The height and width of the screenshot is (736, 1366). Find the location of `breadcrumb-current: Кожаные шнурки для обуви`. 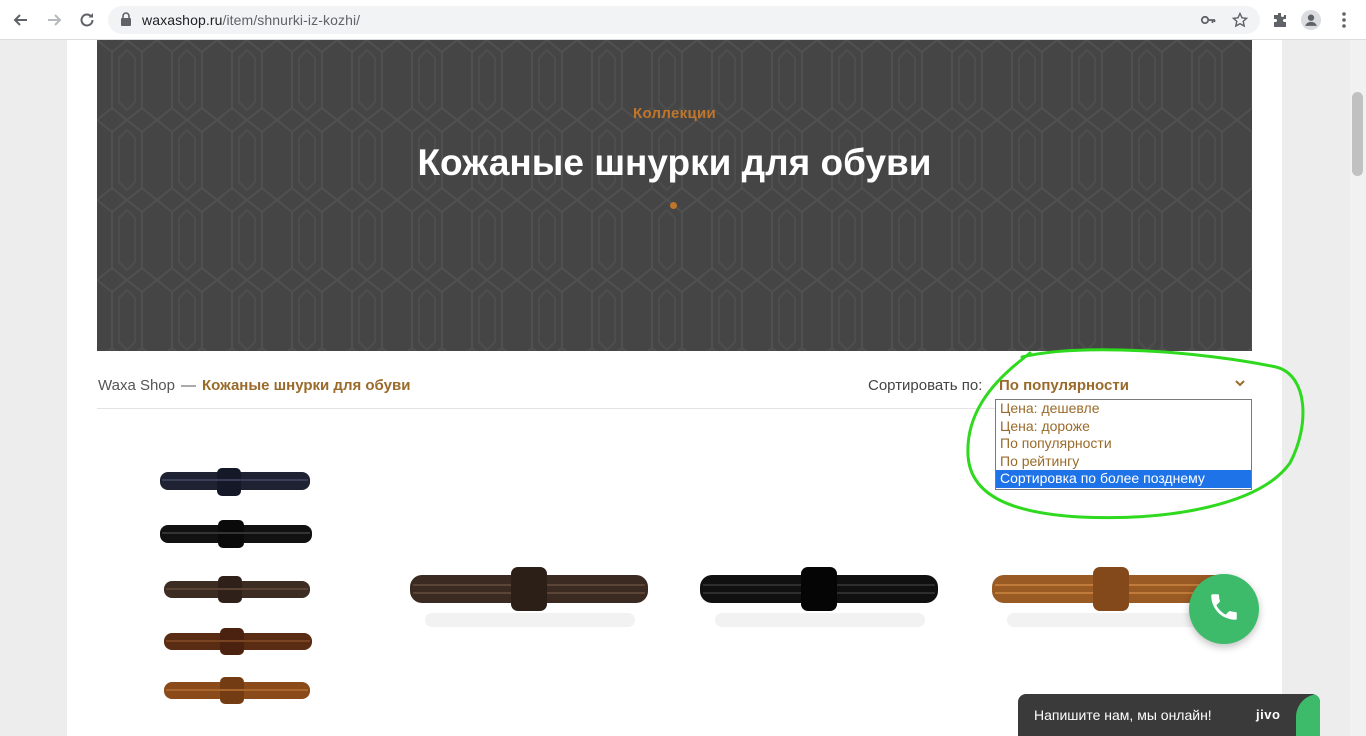

breadcrumb-current: Кожаные шнурки для обуви is located at coordinates (306, 385).